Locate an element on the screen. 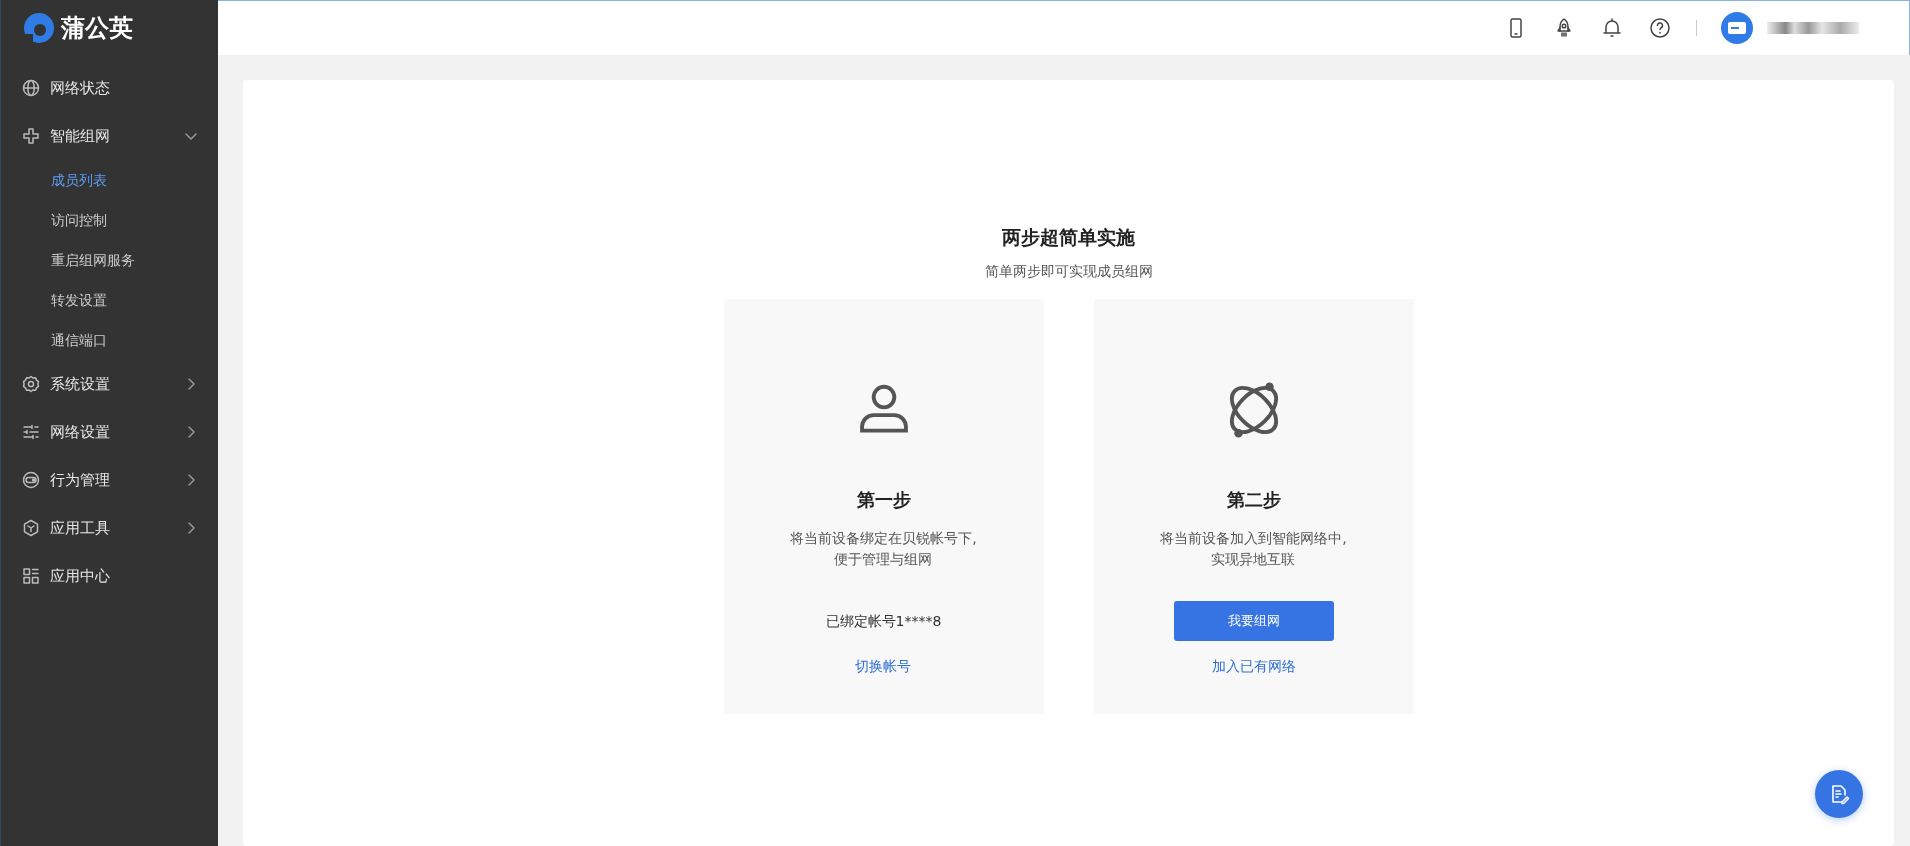  cross-shape-icon is located at coordinates (31, 136).